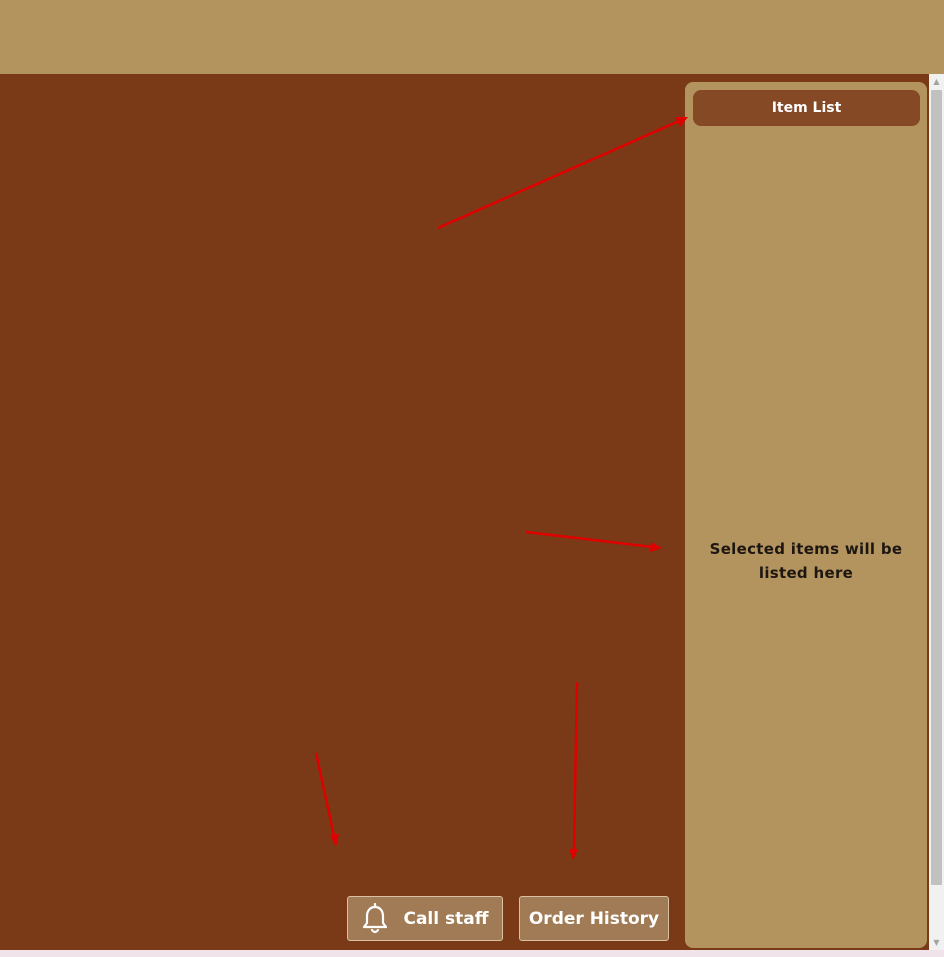 The image size is (944, 957). What do you see at coordinates (446, 918) in the screenshot?
I see `call-staff-label: Call staff` at bounding box center [446, 918].